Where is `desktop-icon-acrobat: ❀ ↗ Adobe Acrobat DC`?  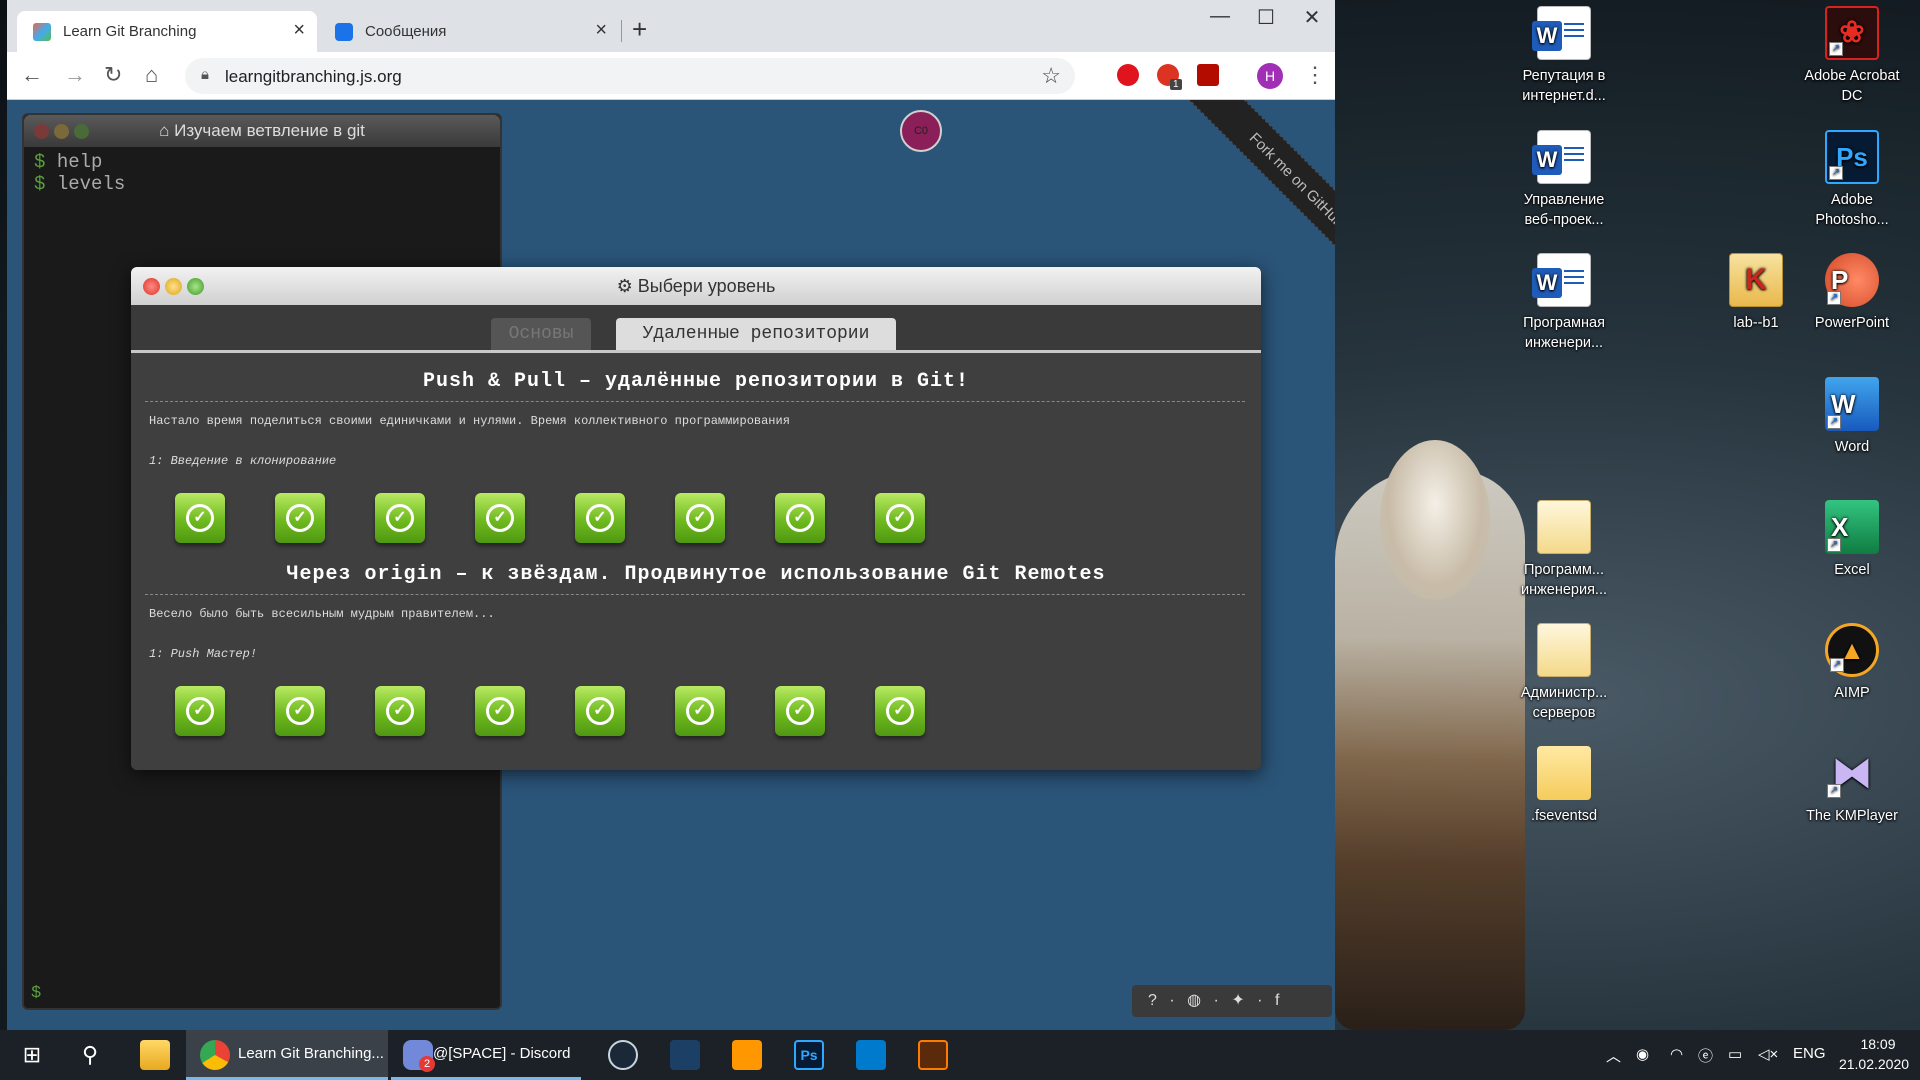 desktop-icon-acrobat: ❀ ↗ Adobe Acrobat DC is located at coordinates (1852, 56).